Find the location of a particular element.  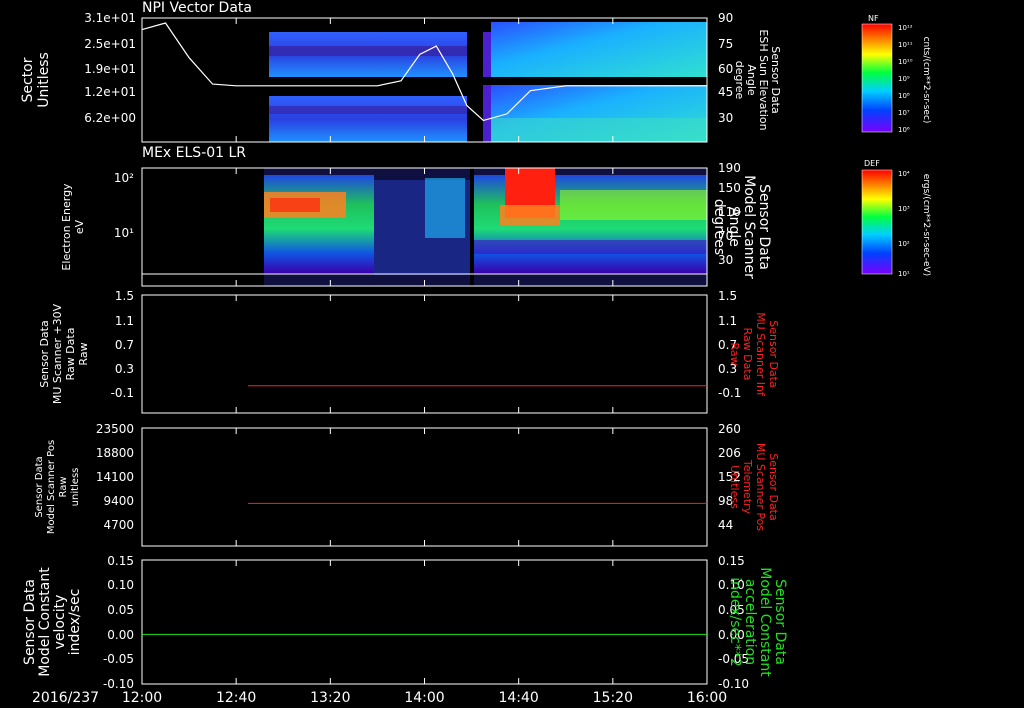

svg-text: MU Scanner Inf is located at coordinates (760, 354).